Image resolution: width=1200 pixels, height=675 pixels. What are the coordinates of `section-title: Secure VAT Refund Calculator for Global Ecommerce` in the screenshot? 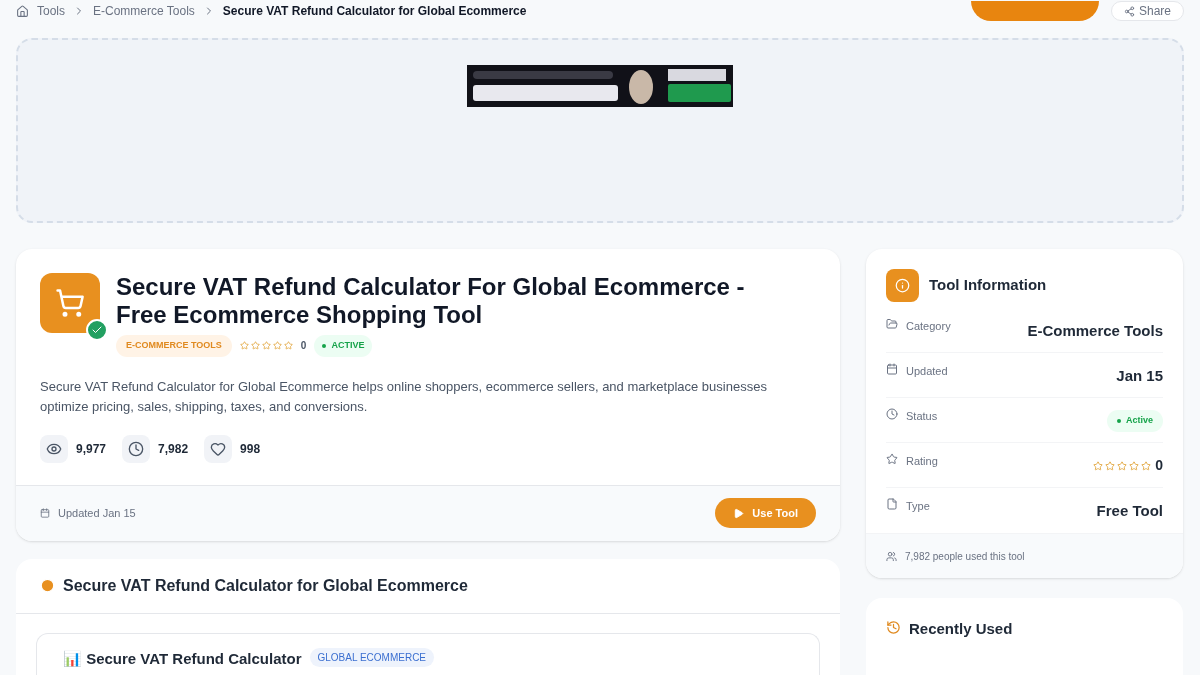 It's located at (265, 585).